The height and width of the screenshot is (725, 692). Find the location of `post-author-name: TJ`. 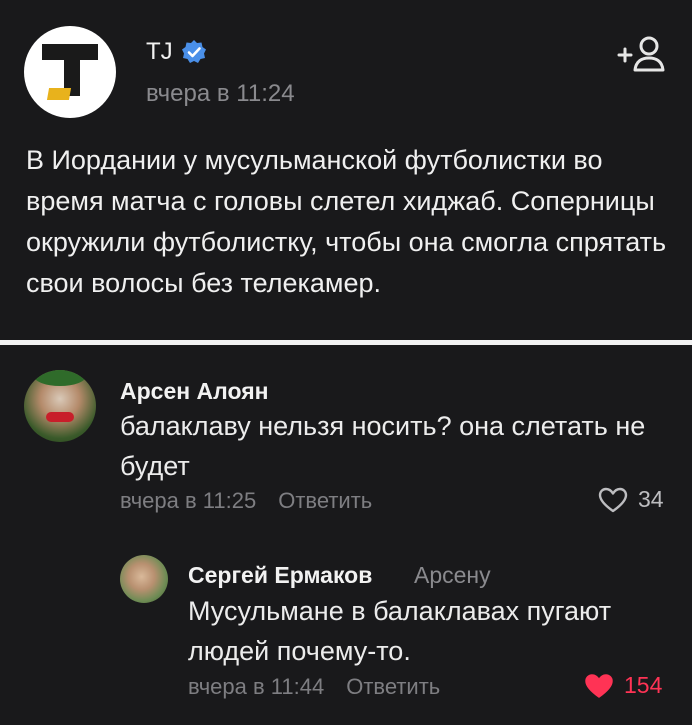

post-author-name: TJ is located at coordinates (159, 52).